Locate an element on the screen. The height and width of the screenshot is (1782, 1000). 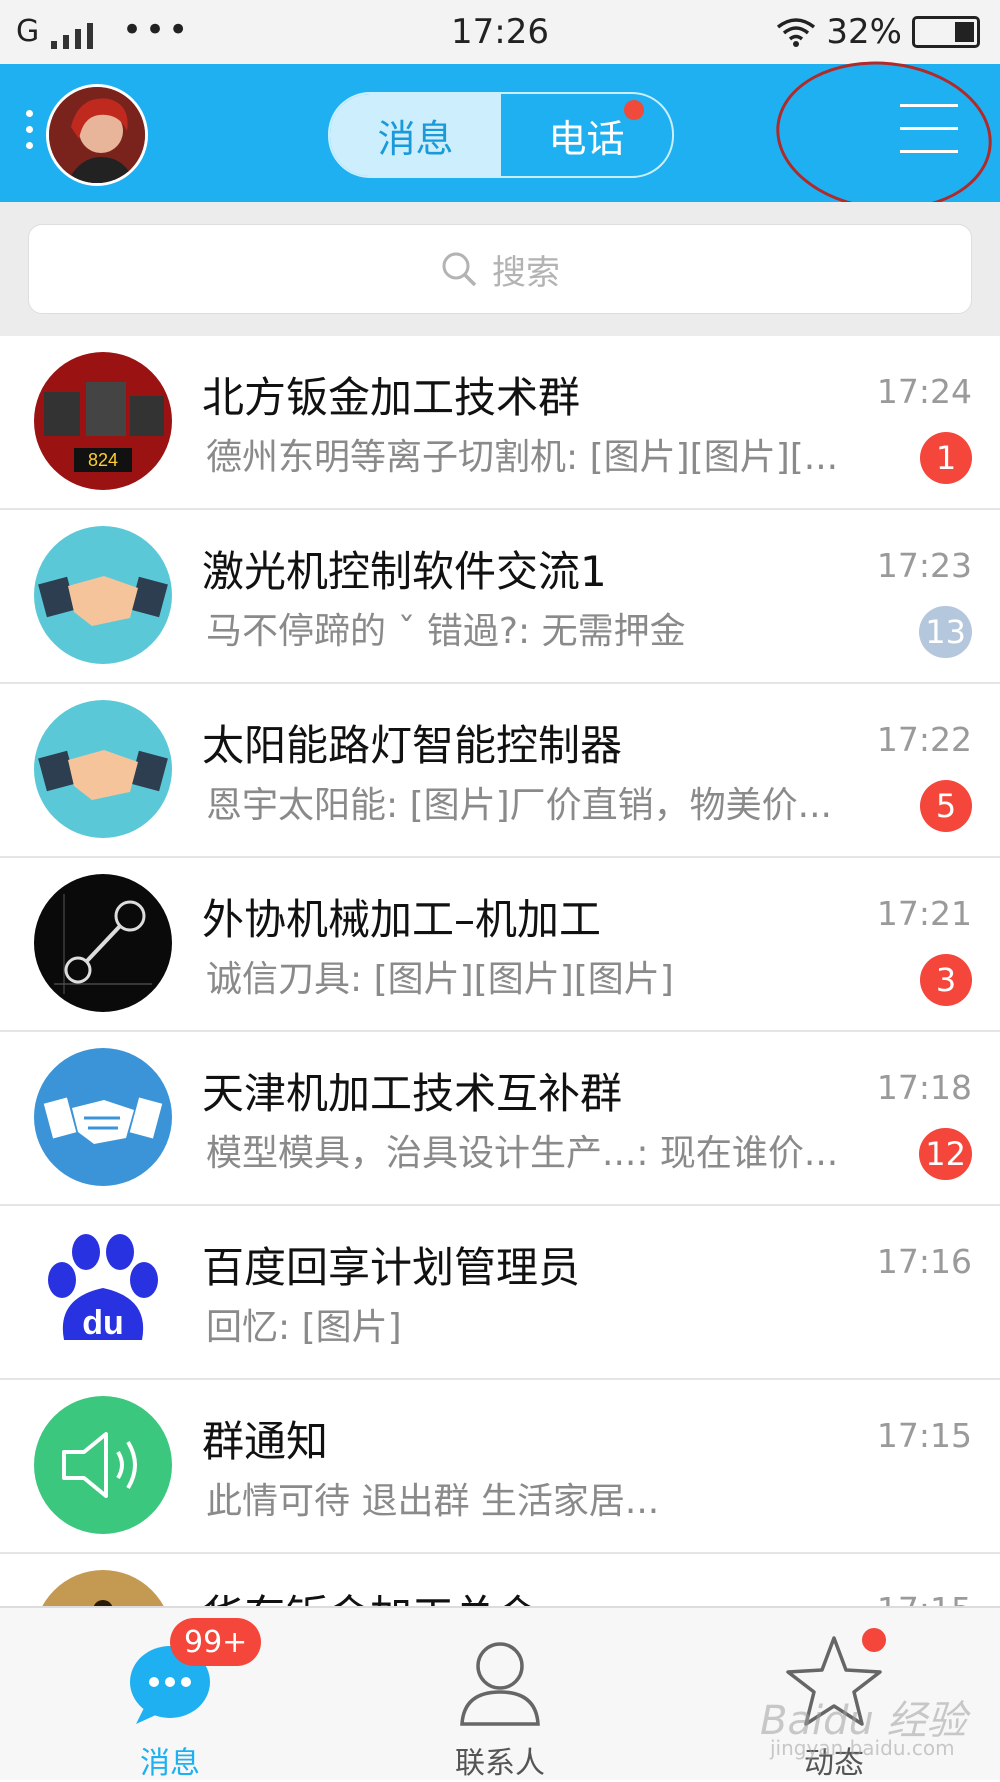
conversation-name: 华东钣金加工总会 is located at coordinates (370, 1594).